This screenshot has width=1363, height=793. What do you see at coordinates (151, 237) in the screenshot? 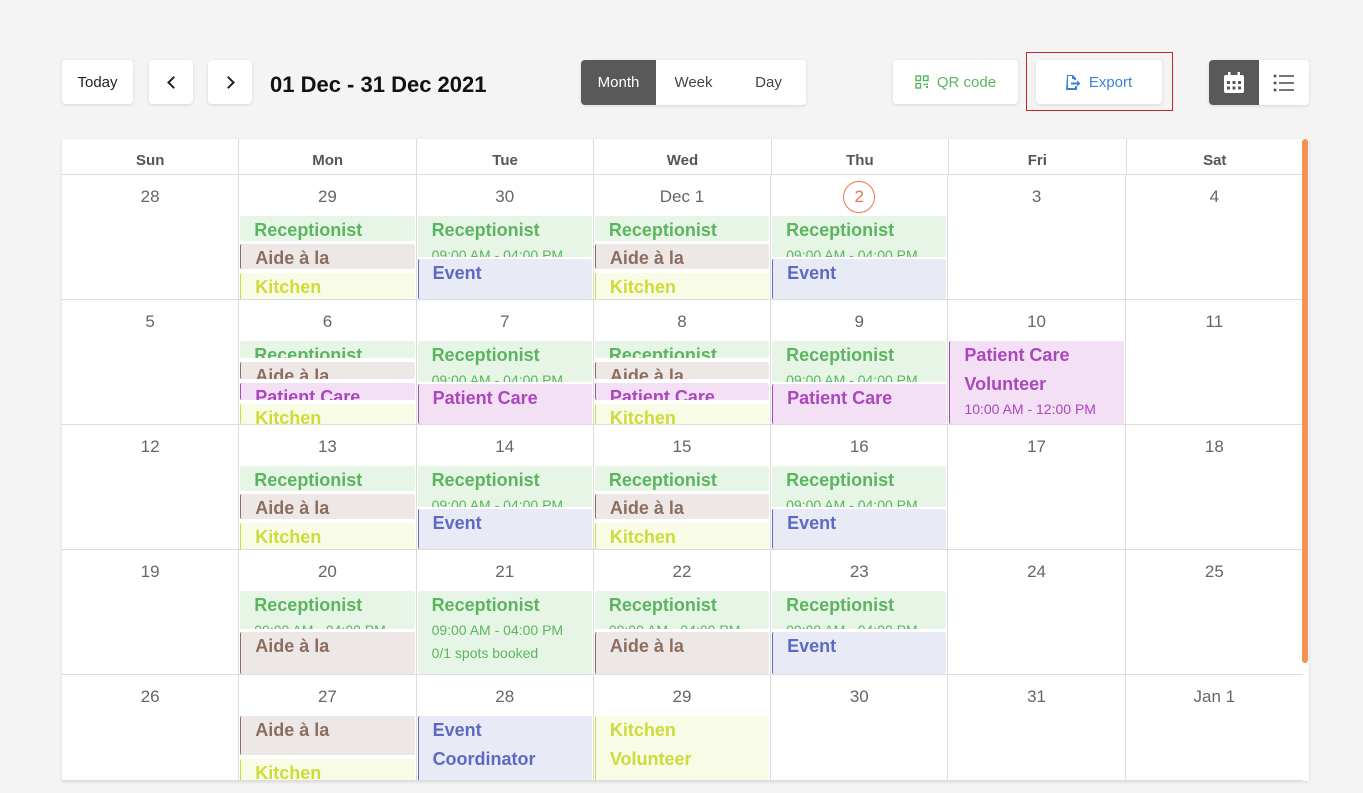
I see `day-cell: 28` at bounding box center [151, 237].